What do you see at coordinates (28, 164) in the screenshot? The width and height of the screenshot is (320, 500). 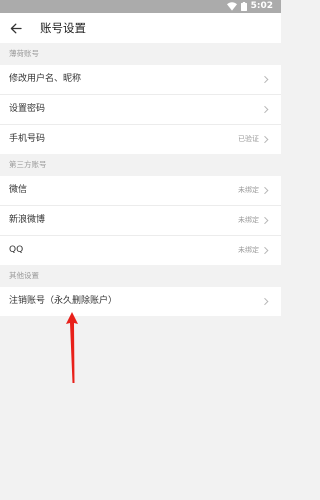 I see `section-header-third-party: 第三方账号` at bounding box center [28, 164].